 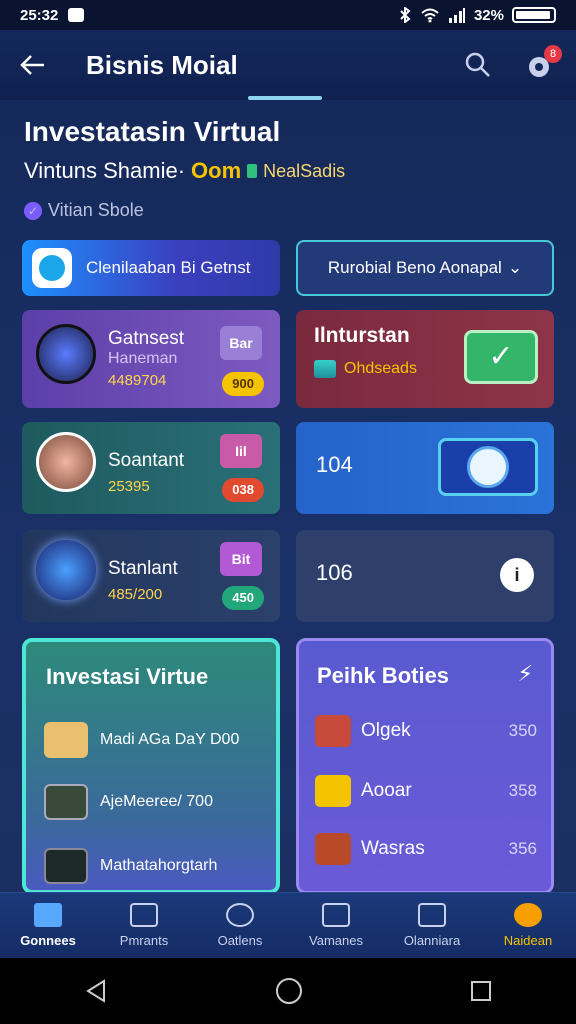 What do you see at coordinates (39, 15) in the screenshot?
I see `clock: 25:32` at bounding box center [39, 15].